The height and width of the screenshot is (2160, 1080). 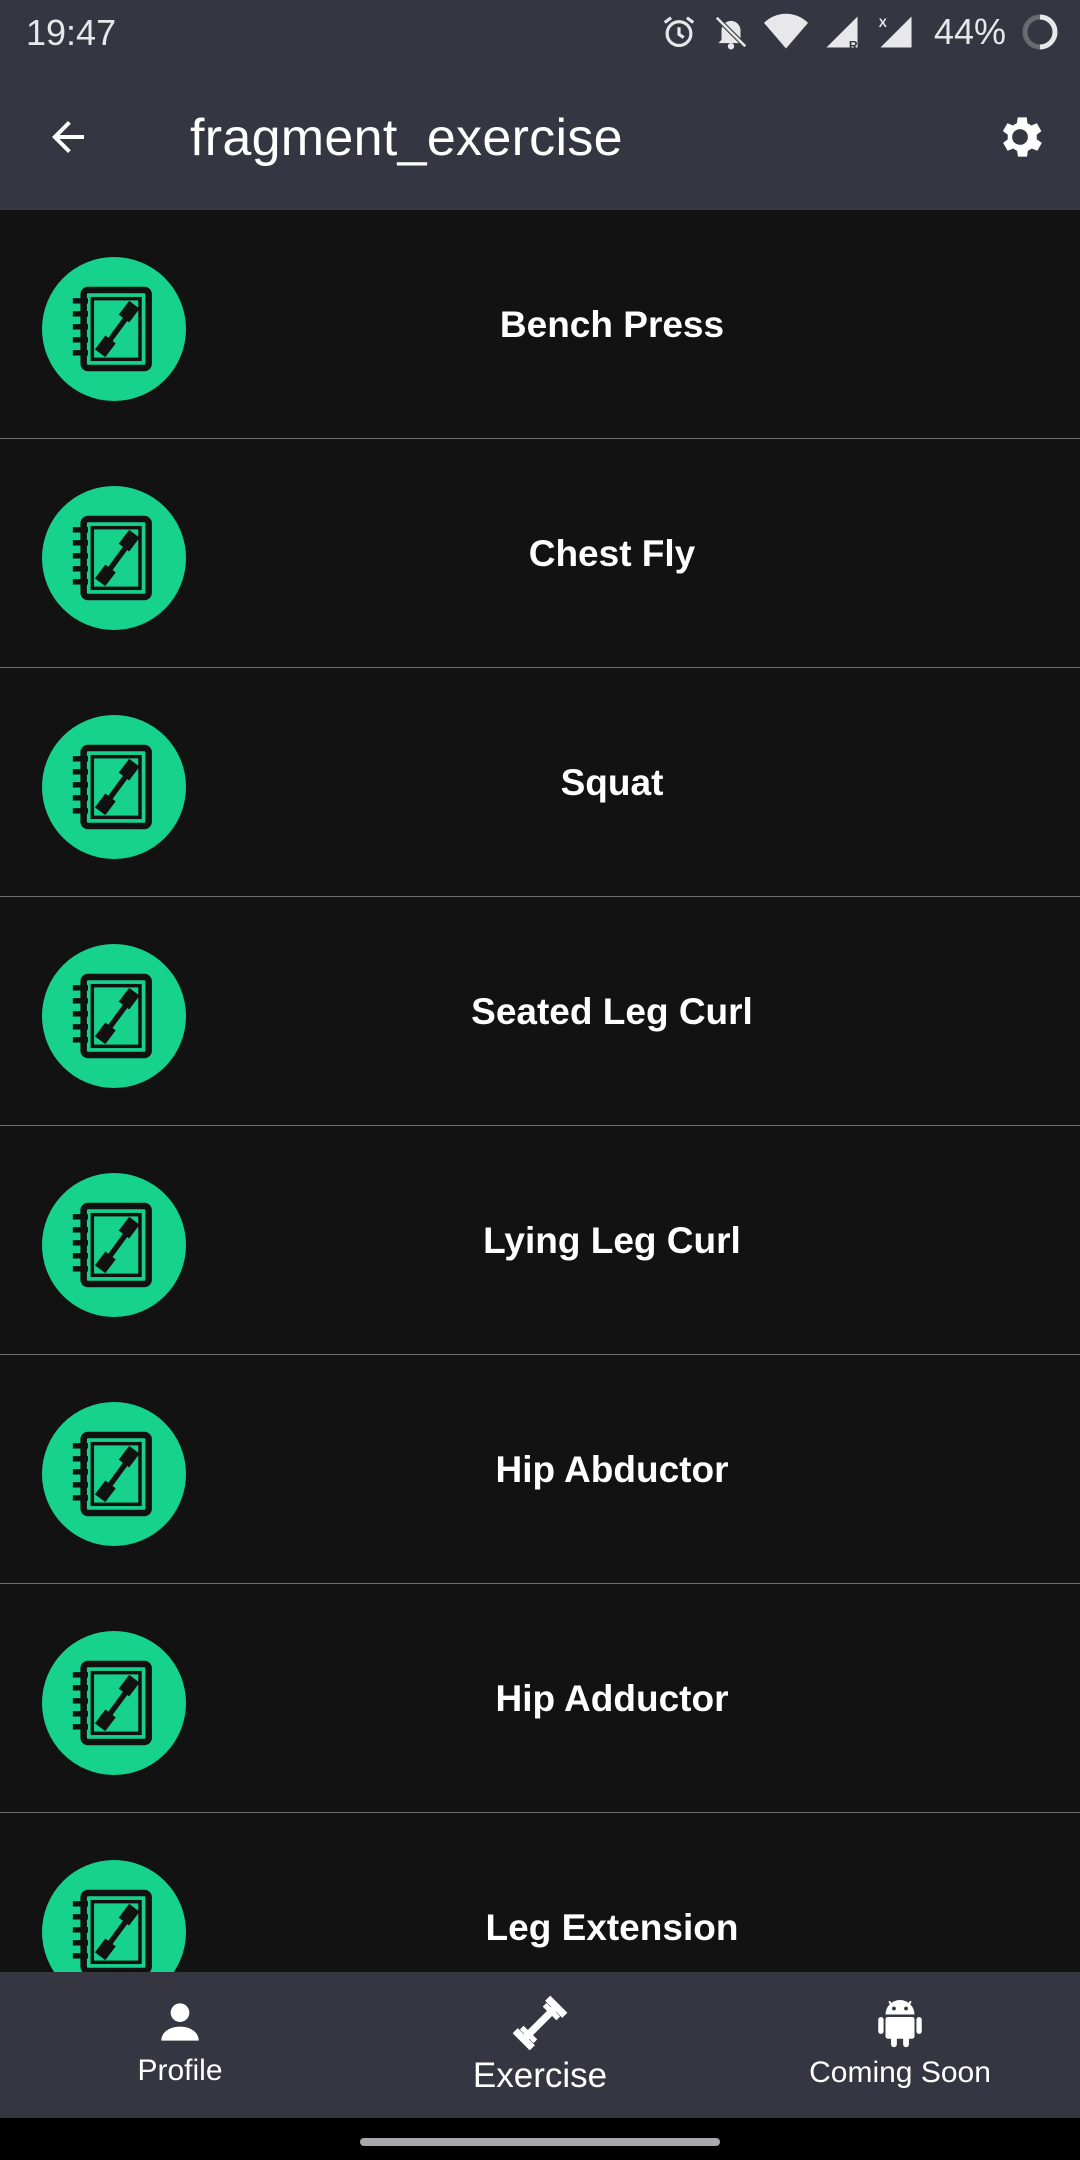 I want to click on list-item: Lying Leg Curl, so click(x=540, y=1240).